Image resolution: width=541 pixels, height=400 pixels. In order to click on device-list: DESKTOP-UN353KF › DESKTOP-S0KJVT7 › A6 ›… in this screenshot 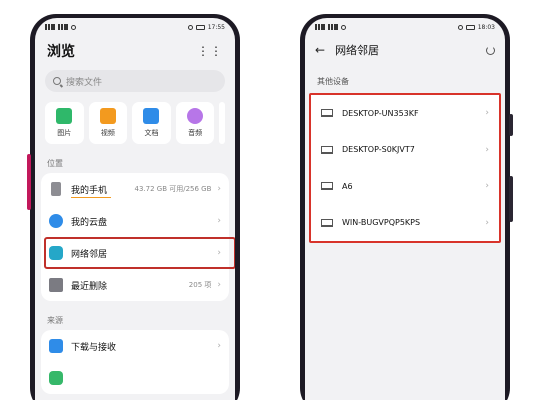, I will do `click(405, 168)`.